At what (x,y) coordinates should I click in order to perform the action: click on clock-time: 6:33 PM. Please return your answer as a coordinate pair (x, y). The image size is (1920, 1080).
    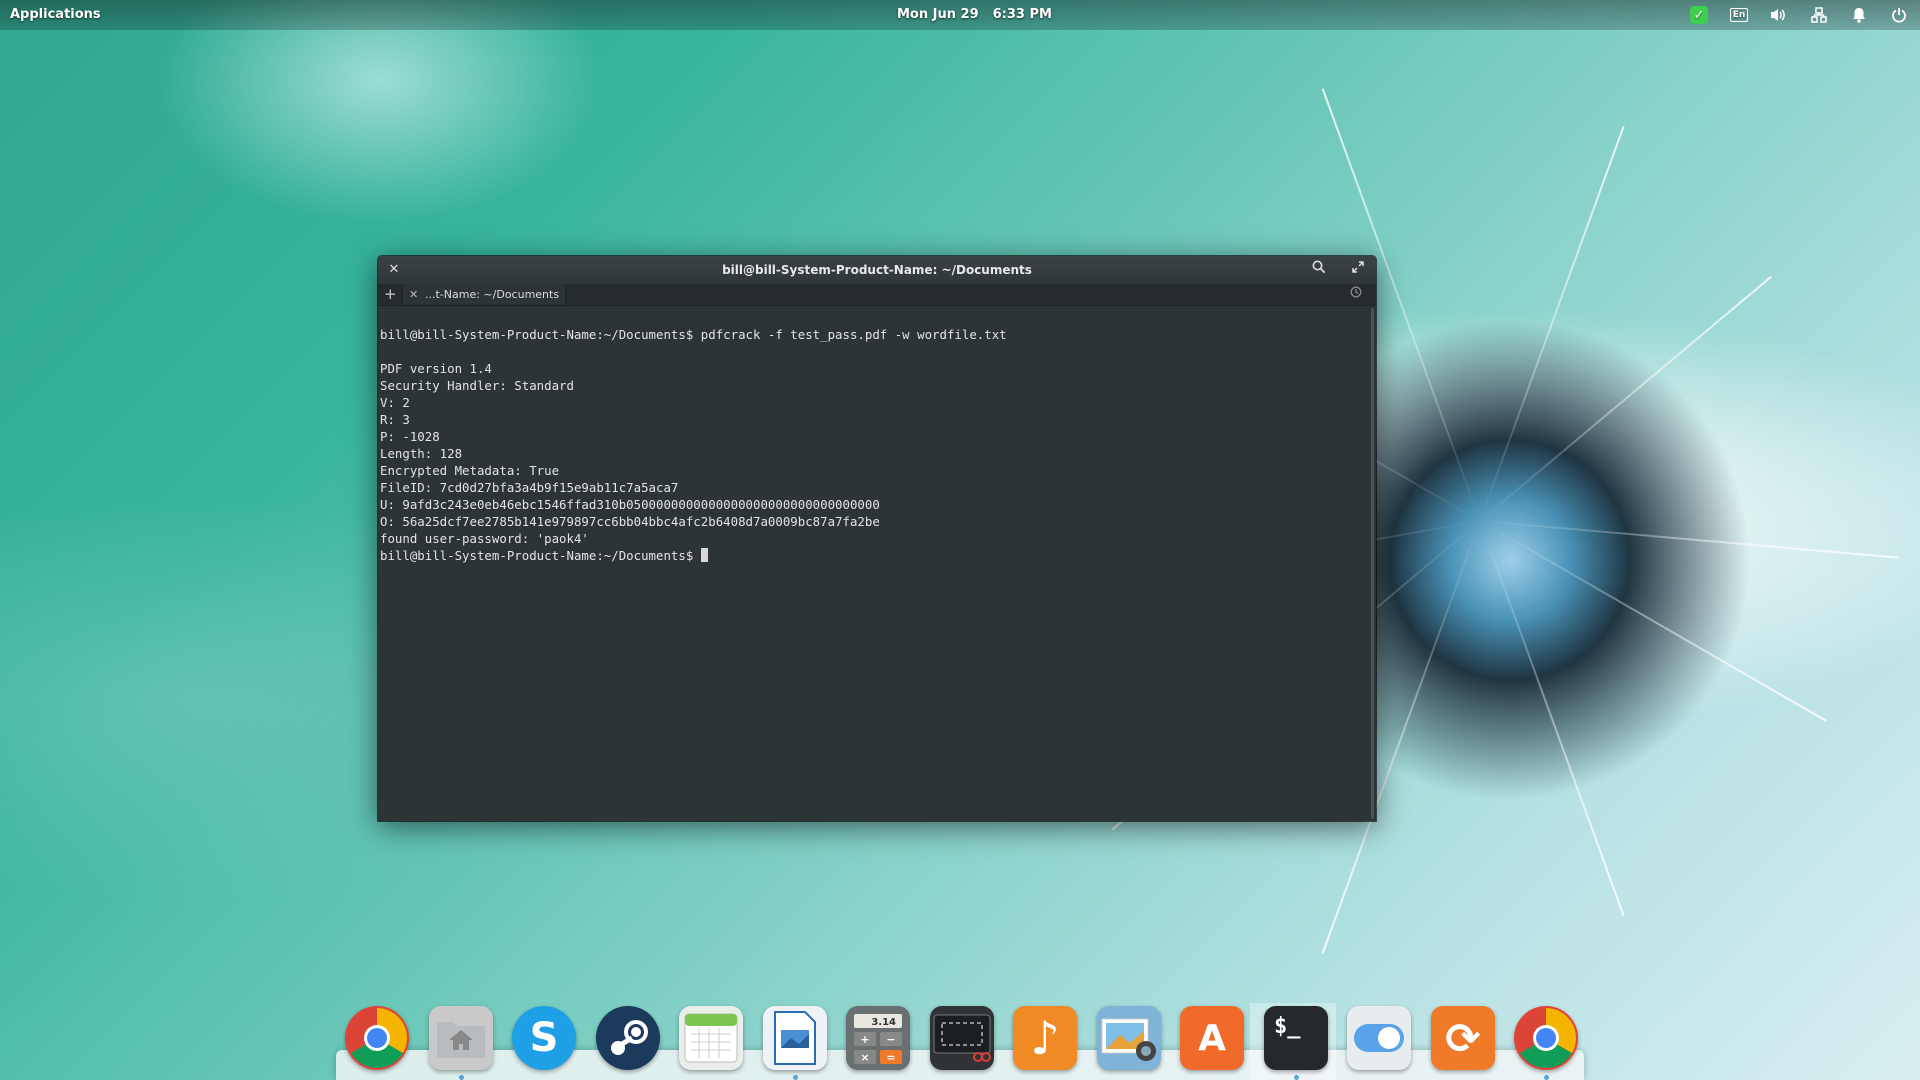
    Looking at the image, I should click on (1022, 14).